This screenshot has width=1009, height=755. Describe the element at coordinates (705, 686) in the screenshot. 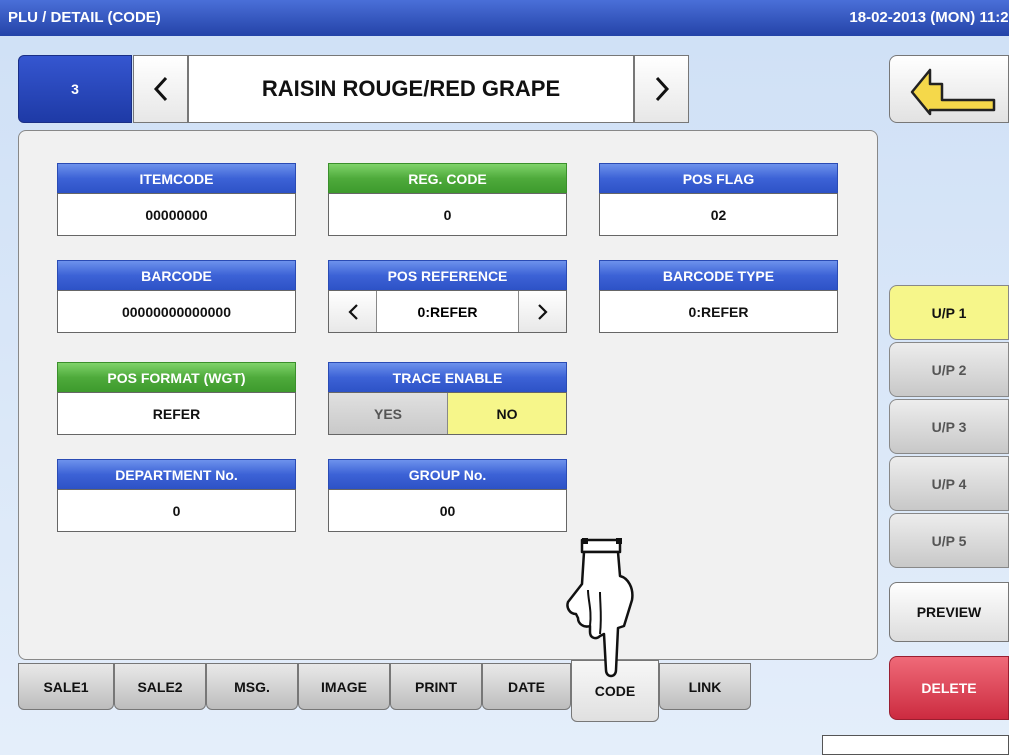

I see `tab-link: LINK` at that location.